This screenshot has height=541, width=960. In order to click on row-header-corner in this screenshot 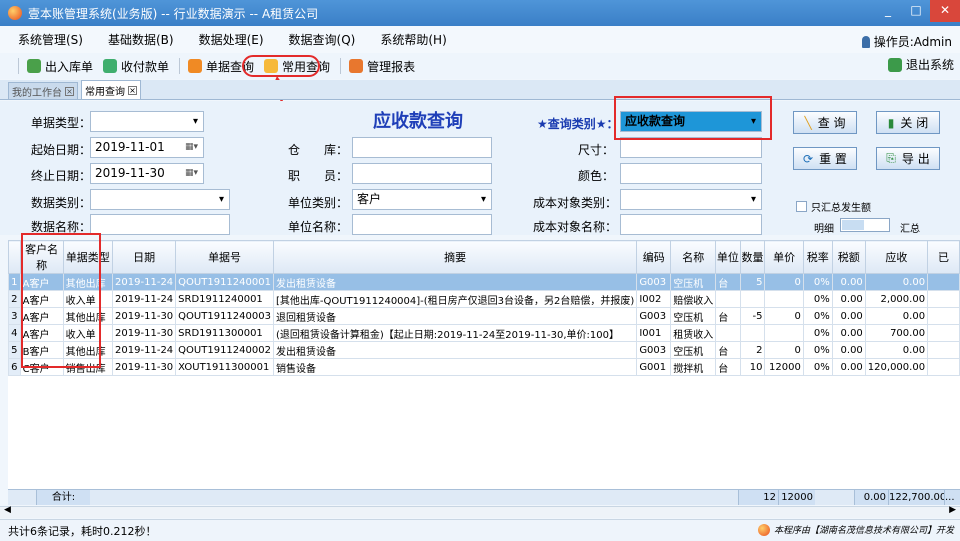, I will do `click(14, 257)`.